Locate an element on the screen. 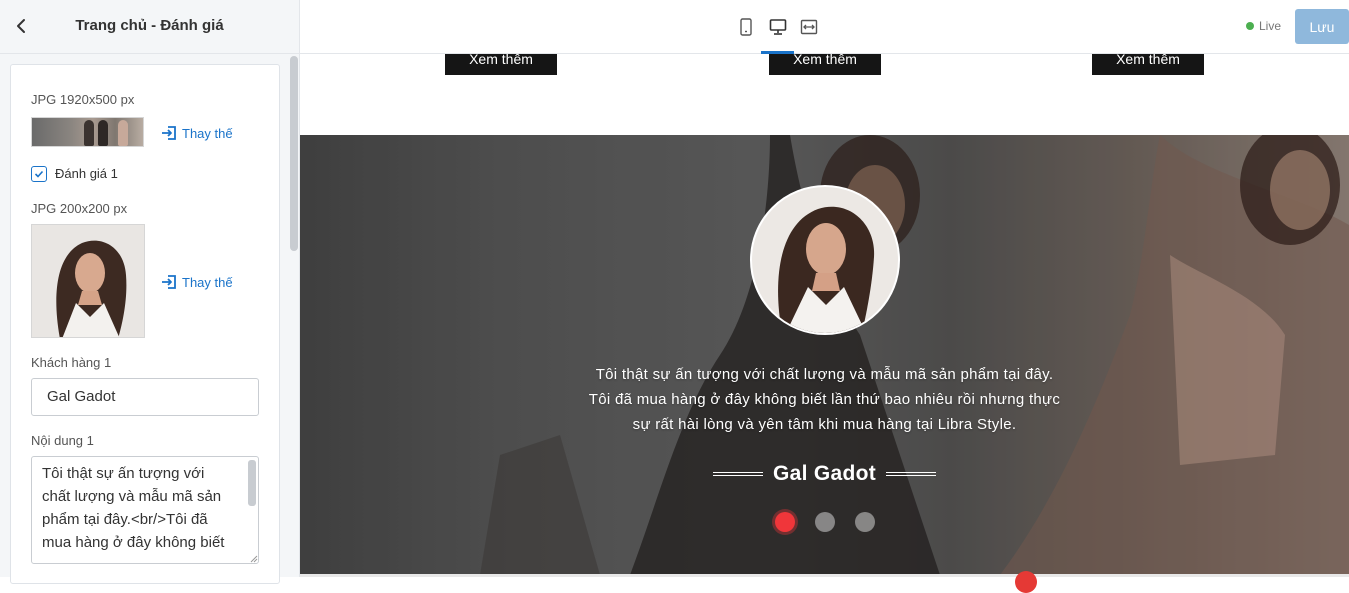 The width and height of the screenshot is (1349, 593). review-1-checkbox is located at coordinates (39, 174).